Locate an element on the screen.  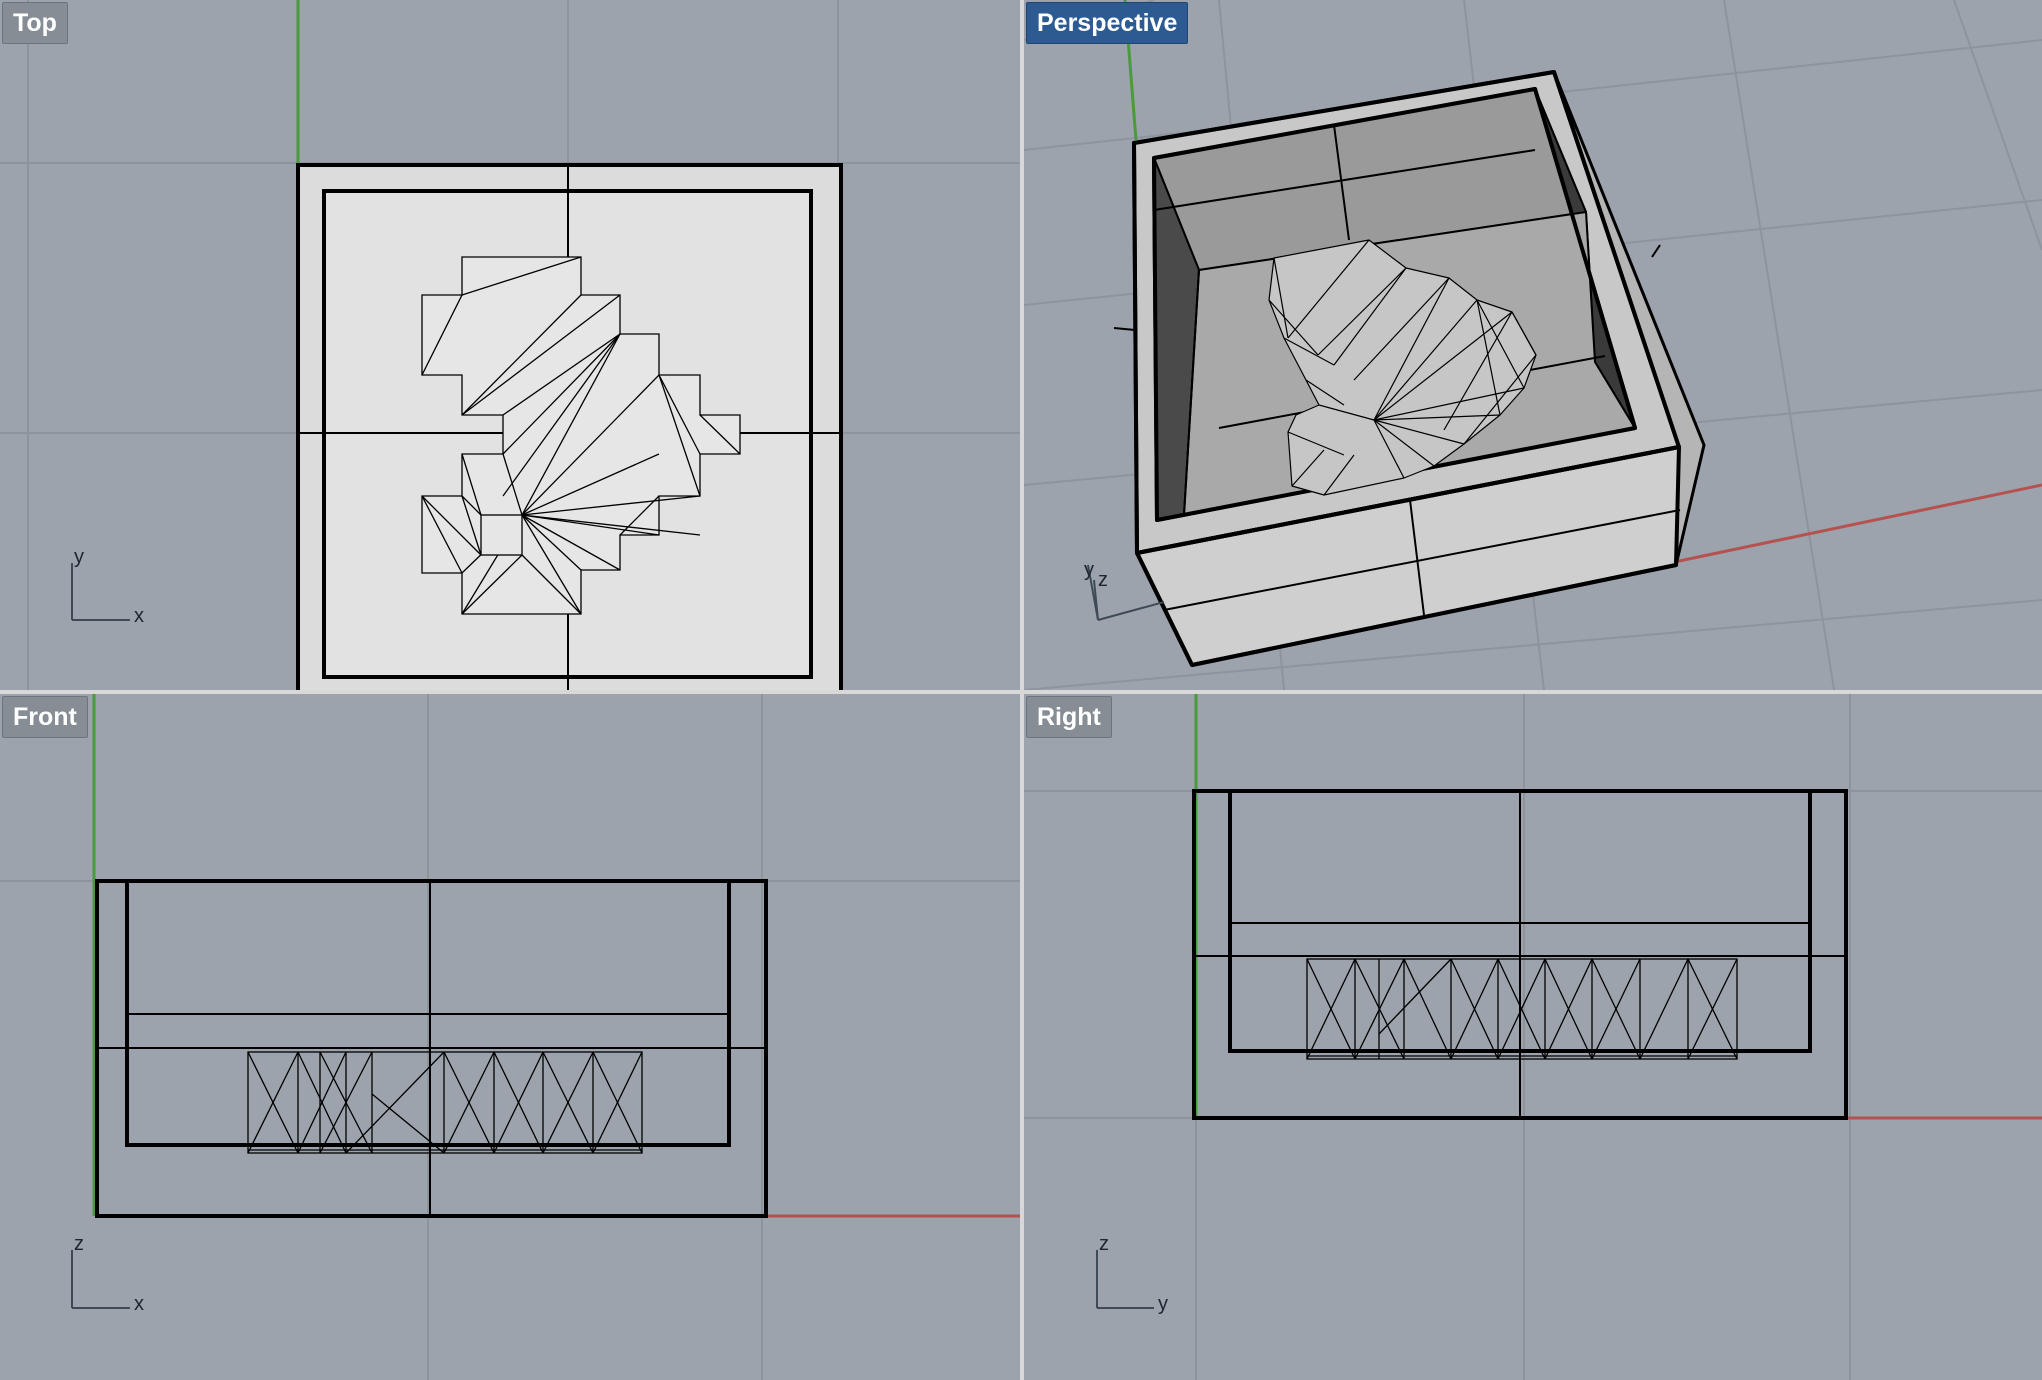
x-axis-line is located at coordinates (1850, 525).